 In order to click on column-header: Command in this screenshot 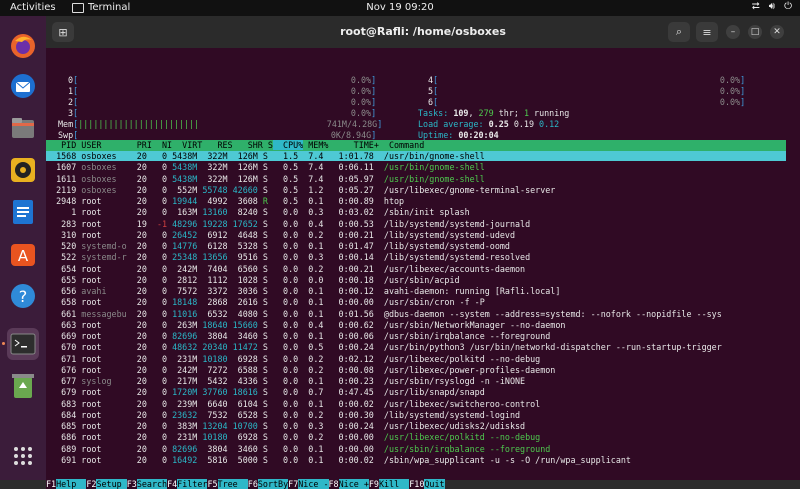, I will do `click(401, 145)`.